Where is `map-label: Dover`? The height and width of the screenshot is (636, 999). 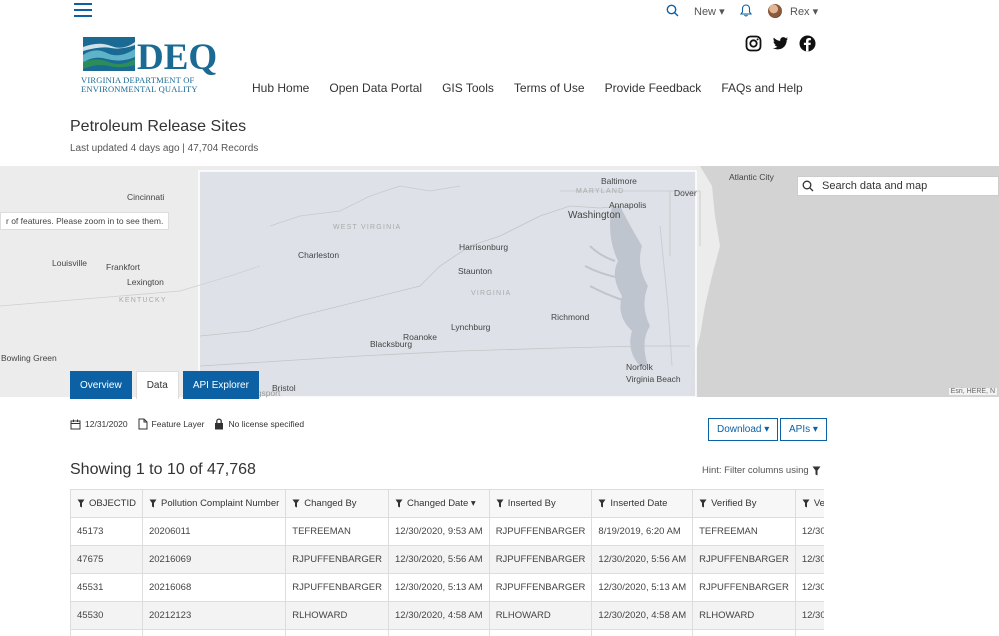
map-label: Dover is located at coordinates (685, 193).